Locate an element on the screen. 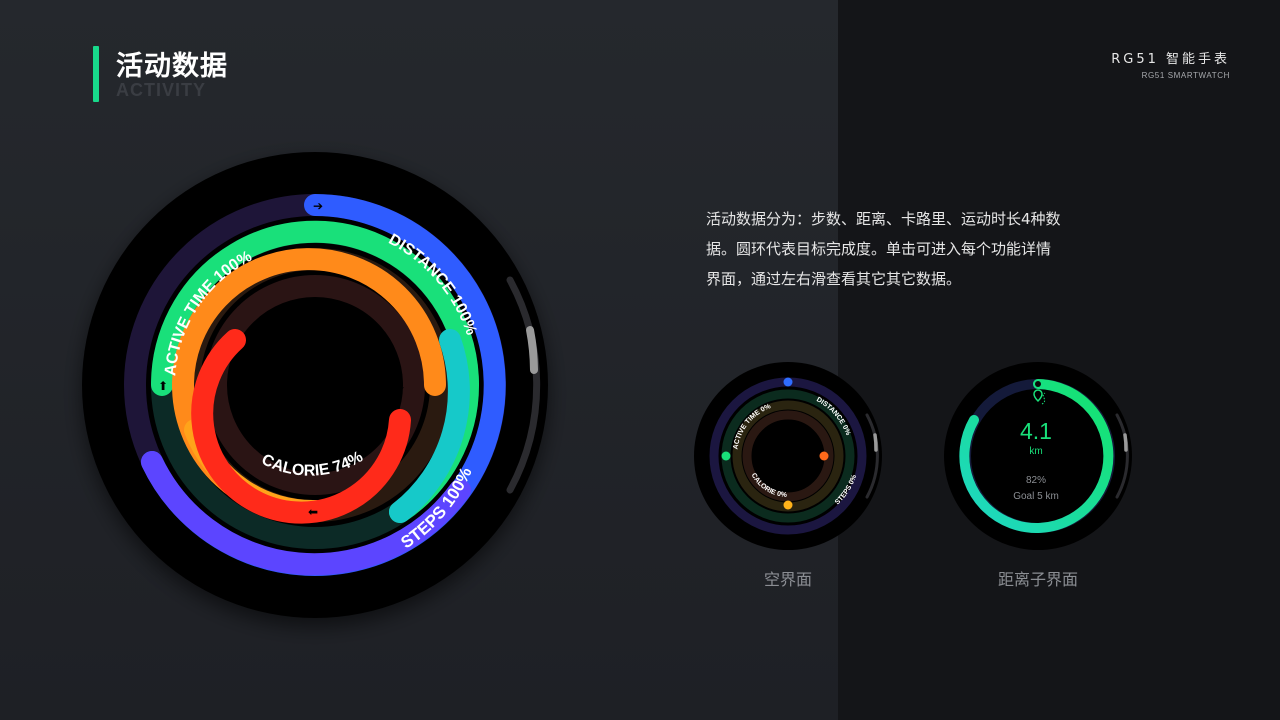 This screenshot has height=720, width=1280. distance-watch-caption: 距离子界面 is located at coordinates (1037, 579).